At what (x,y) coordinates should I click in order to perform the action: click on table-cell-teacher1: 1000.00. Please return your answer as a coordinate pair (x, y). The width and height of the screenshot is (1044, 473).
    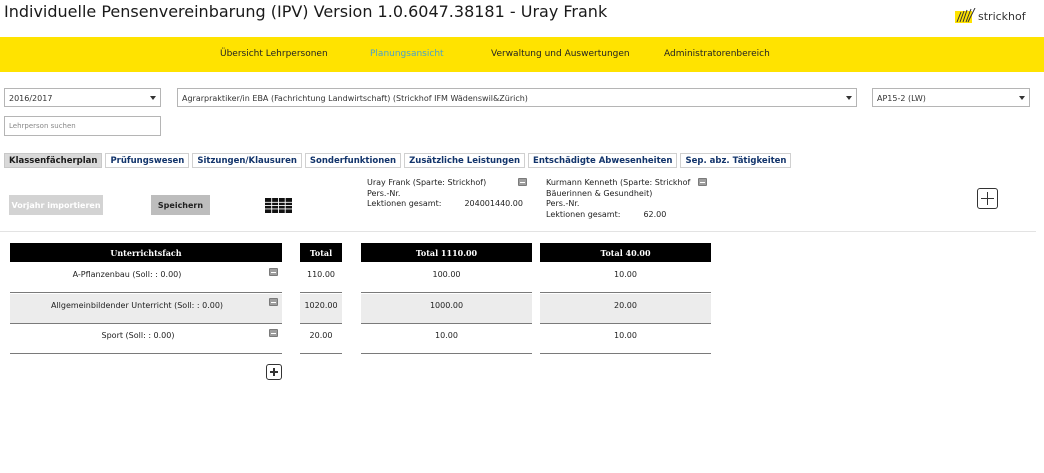
    Looking at the image, I should click on (446, 309).